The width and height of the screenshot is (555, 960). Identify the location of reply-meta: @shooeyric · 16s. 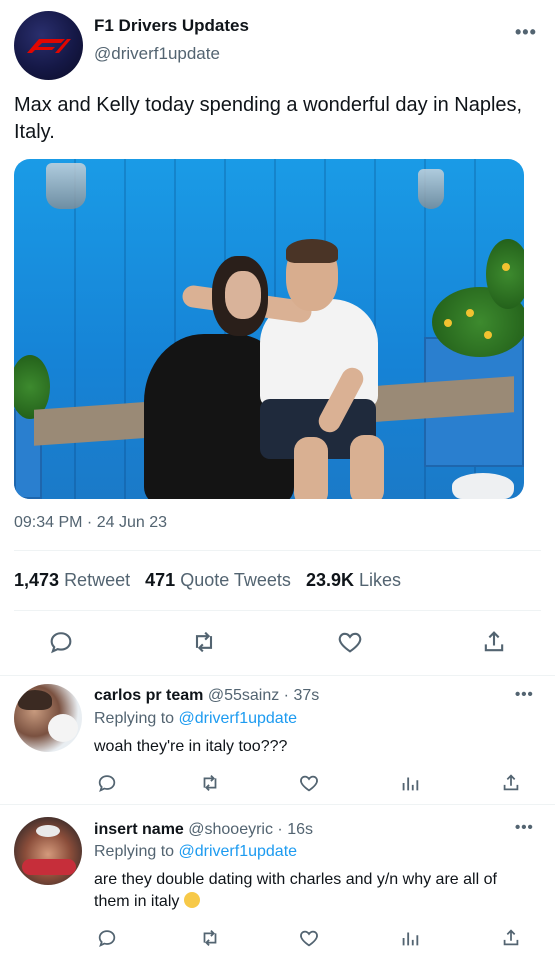
(250, 829).